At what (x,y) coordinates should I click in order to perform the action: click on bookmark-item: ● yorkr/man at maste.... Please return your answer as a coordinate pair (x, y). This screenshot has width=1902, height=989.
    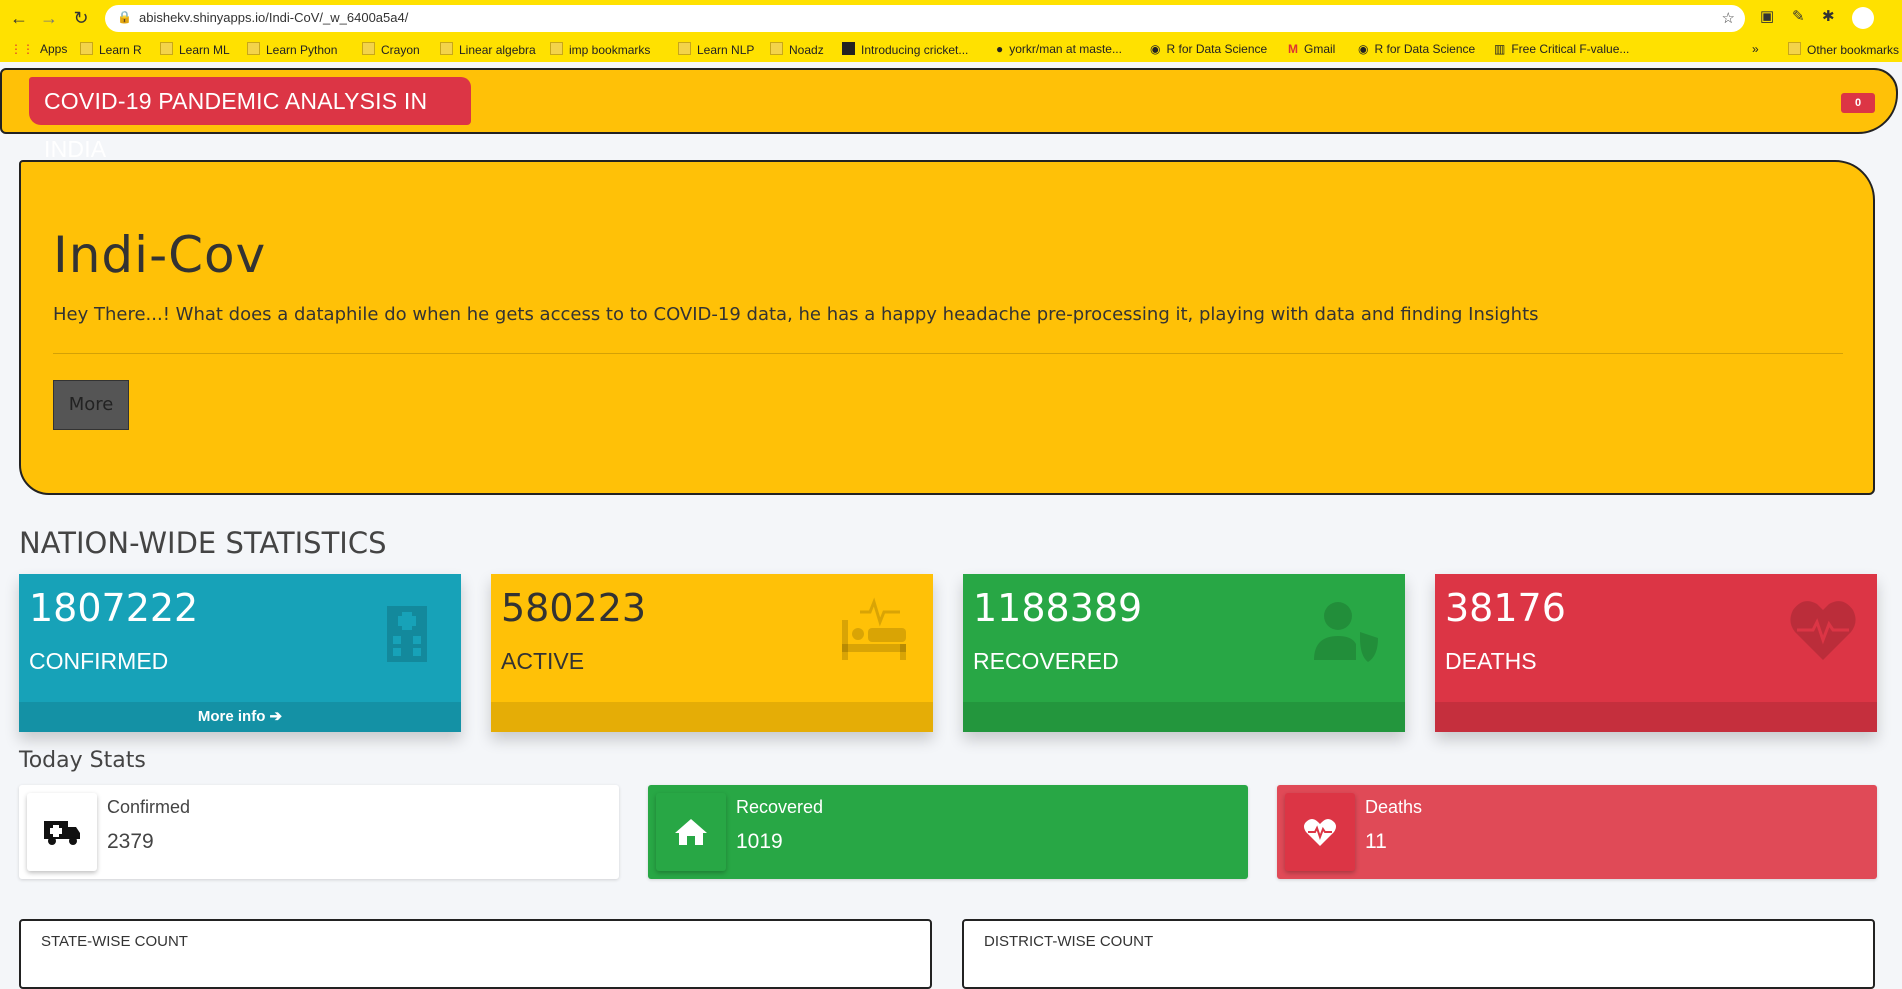
    Looking at the image, I should click on (1059, 49).